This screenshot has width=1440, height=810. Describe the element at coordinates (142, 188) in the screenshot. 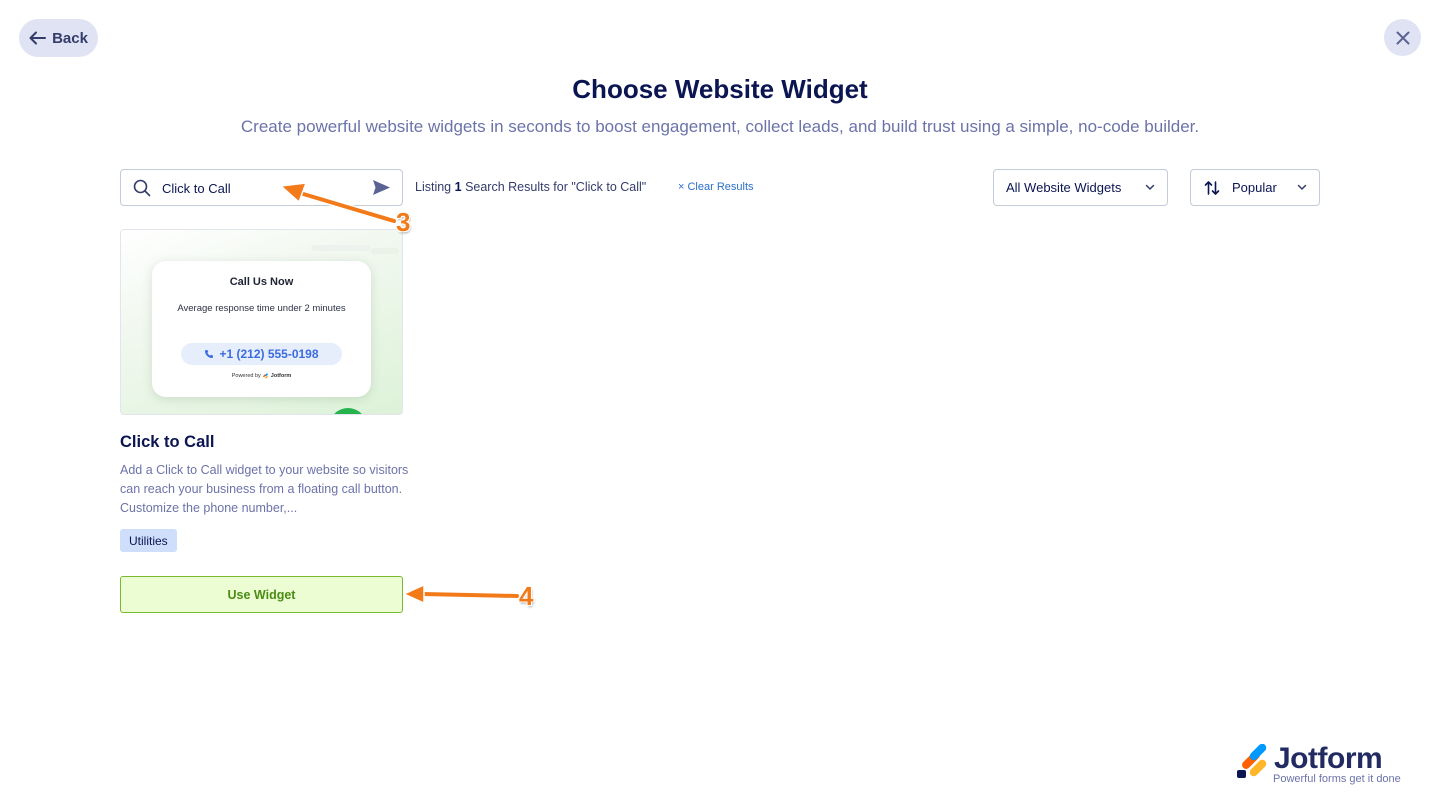

I see `search-icon` at that location.